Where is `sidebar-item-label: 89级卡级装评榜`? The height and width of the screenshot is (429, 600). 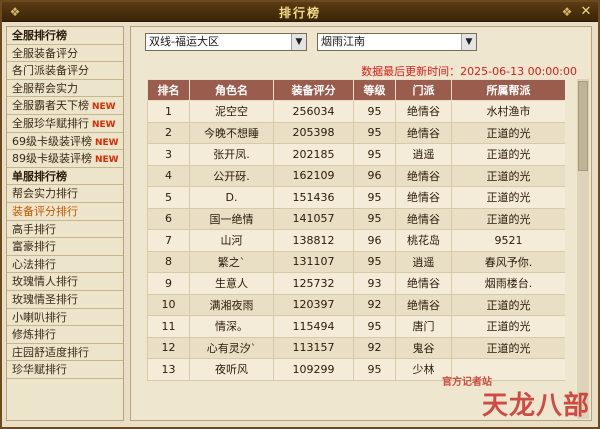 sidebar-item-label: 89级卡级装评榜 is located at coordinates (52, 159).